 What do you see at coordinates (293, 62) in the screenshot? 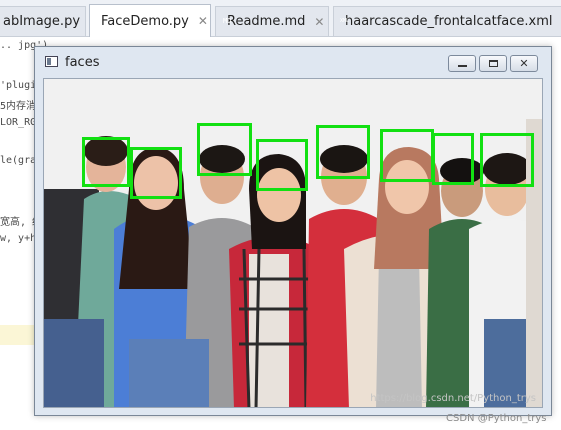
I see `window-titlebar: faces ✕` at bounding box center [293, 62].